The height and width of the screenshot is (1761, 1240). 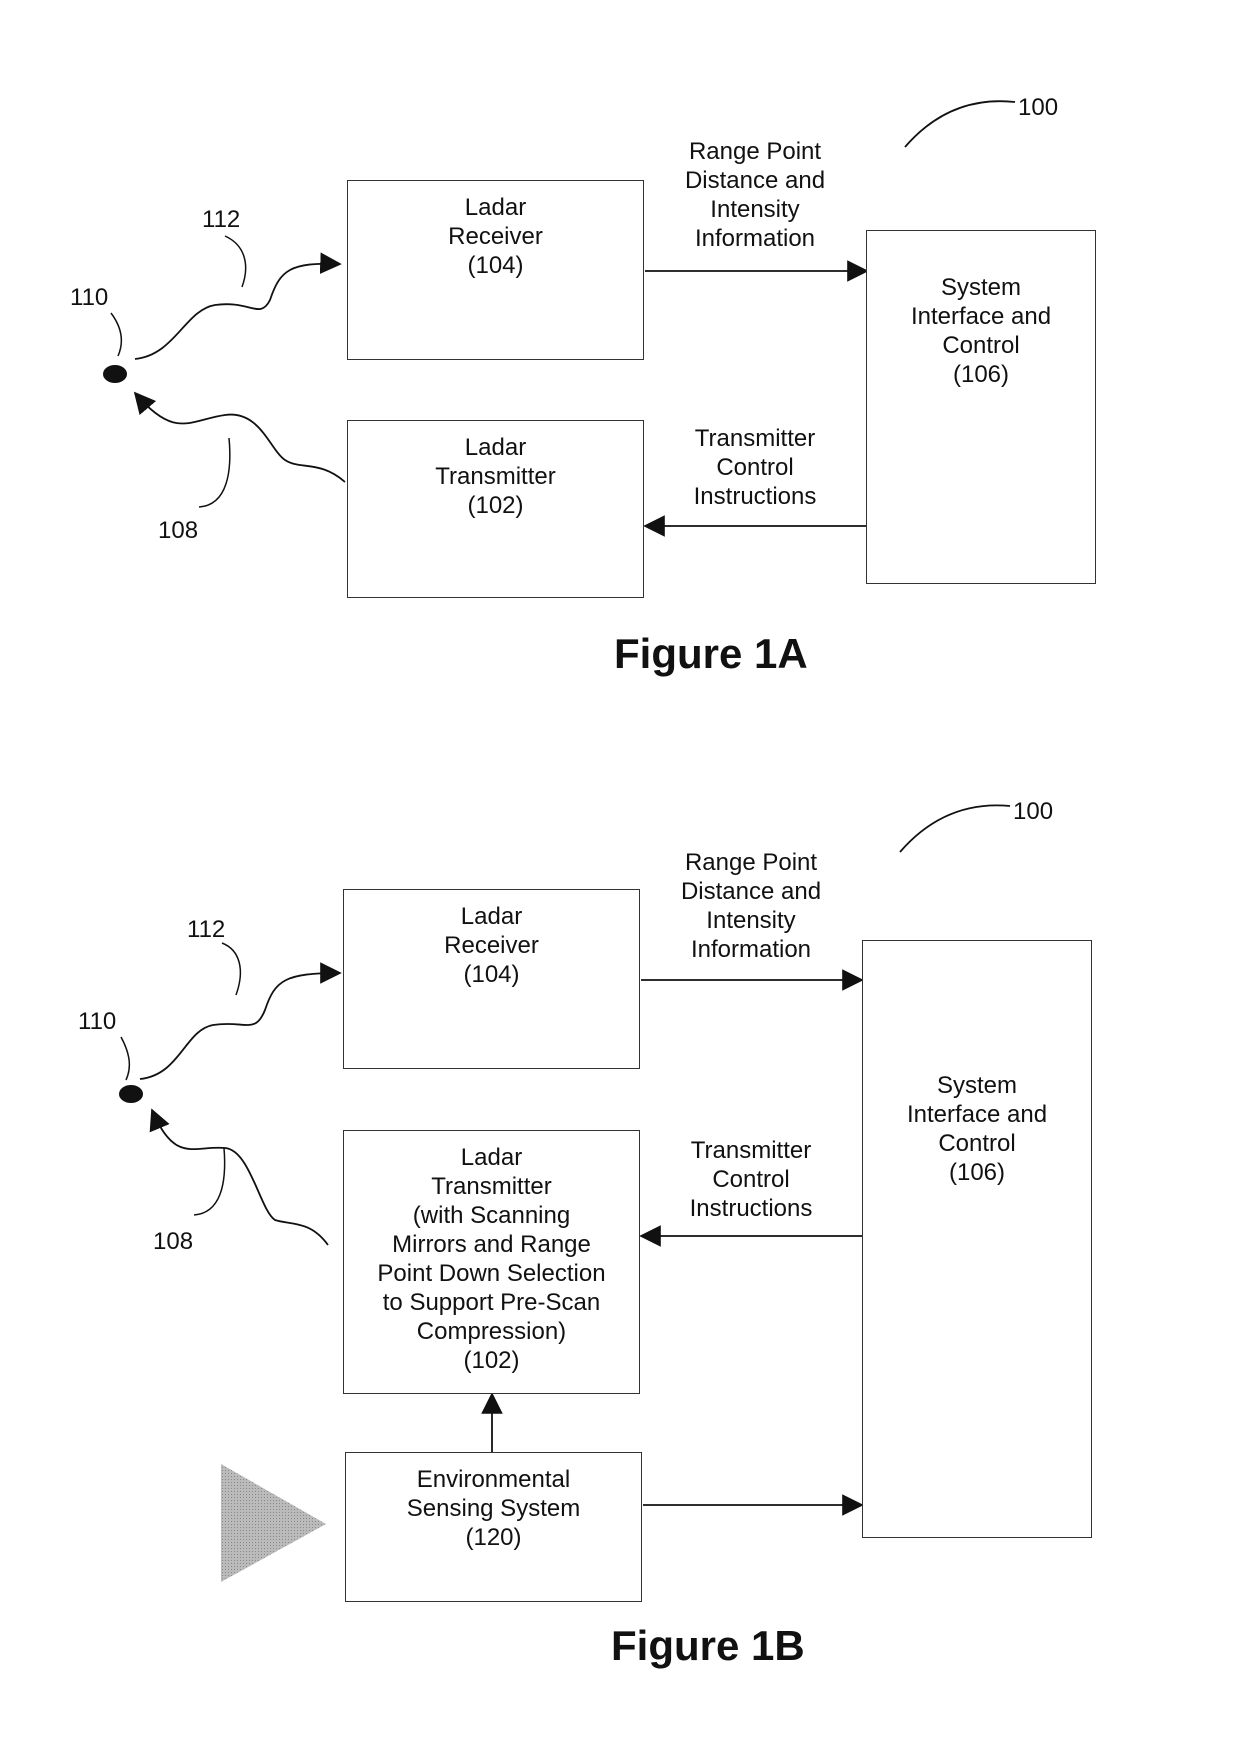 What do you see at coordinates (231, 969) in the screenshot?
I see `ref-112-leader-1b` at bounding box center [231, 969].